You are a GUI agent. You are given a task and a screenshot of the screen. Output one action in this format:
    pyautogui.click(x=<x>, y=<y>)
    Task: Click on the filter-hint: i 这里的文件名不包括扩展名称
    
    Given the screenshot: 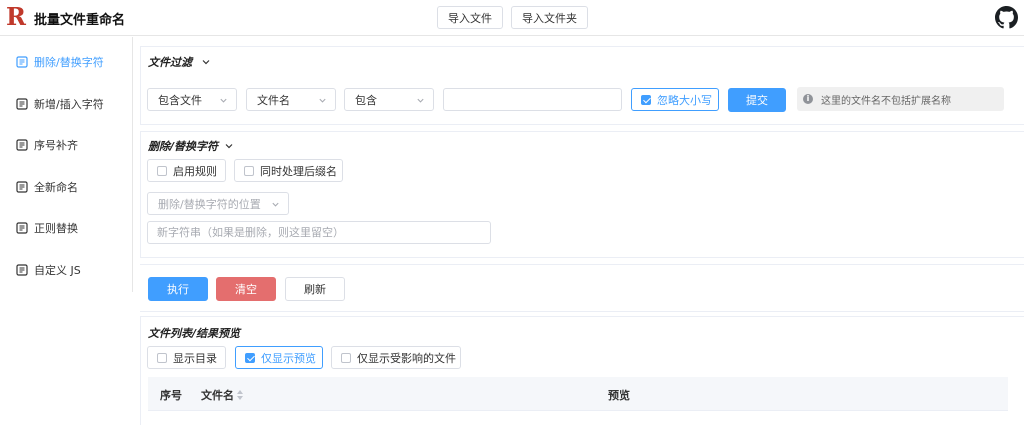 What is the action you would take?
    pyautogui.click(x=900, y=99)
    